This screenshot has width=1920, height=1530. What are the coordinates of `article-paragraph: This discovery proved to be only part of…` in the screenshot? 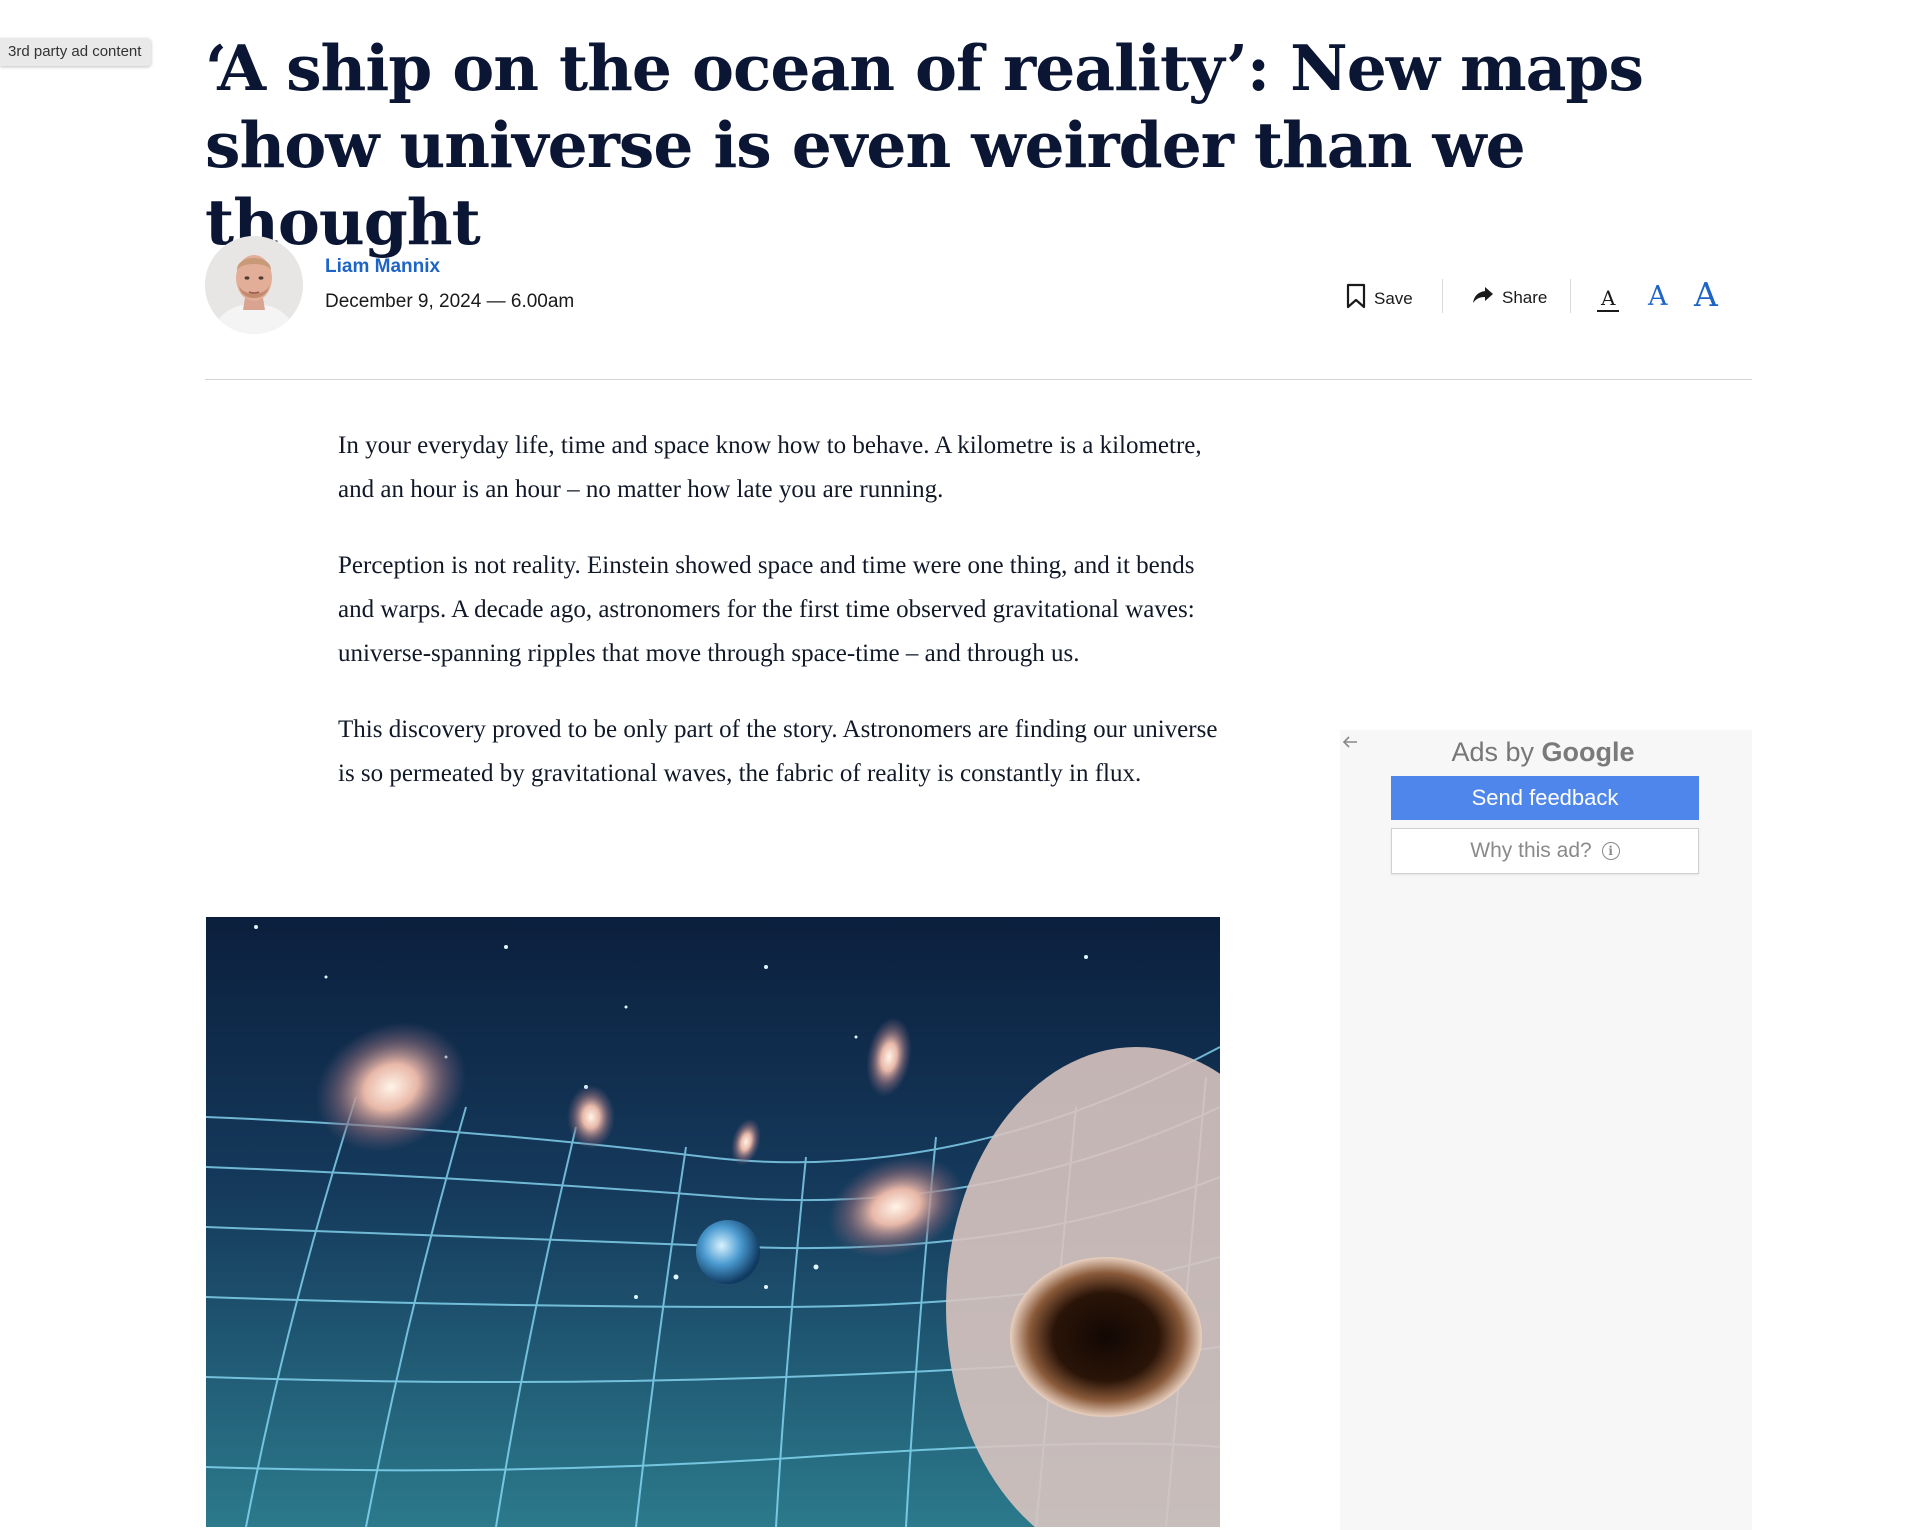 It's located at (778, 751).